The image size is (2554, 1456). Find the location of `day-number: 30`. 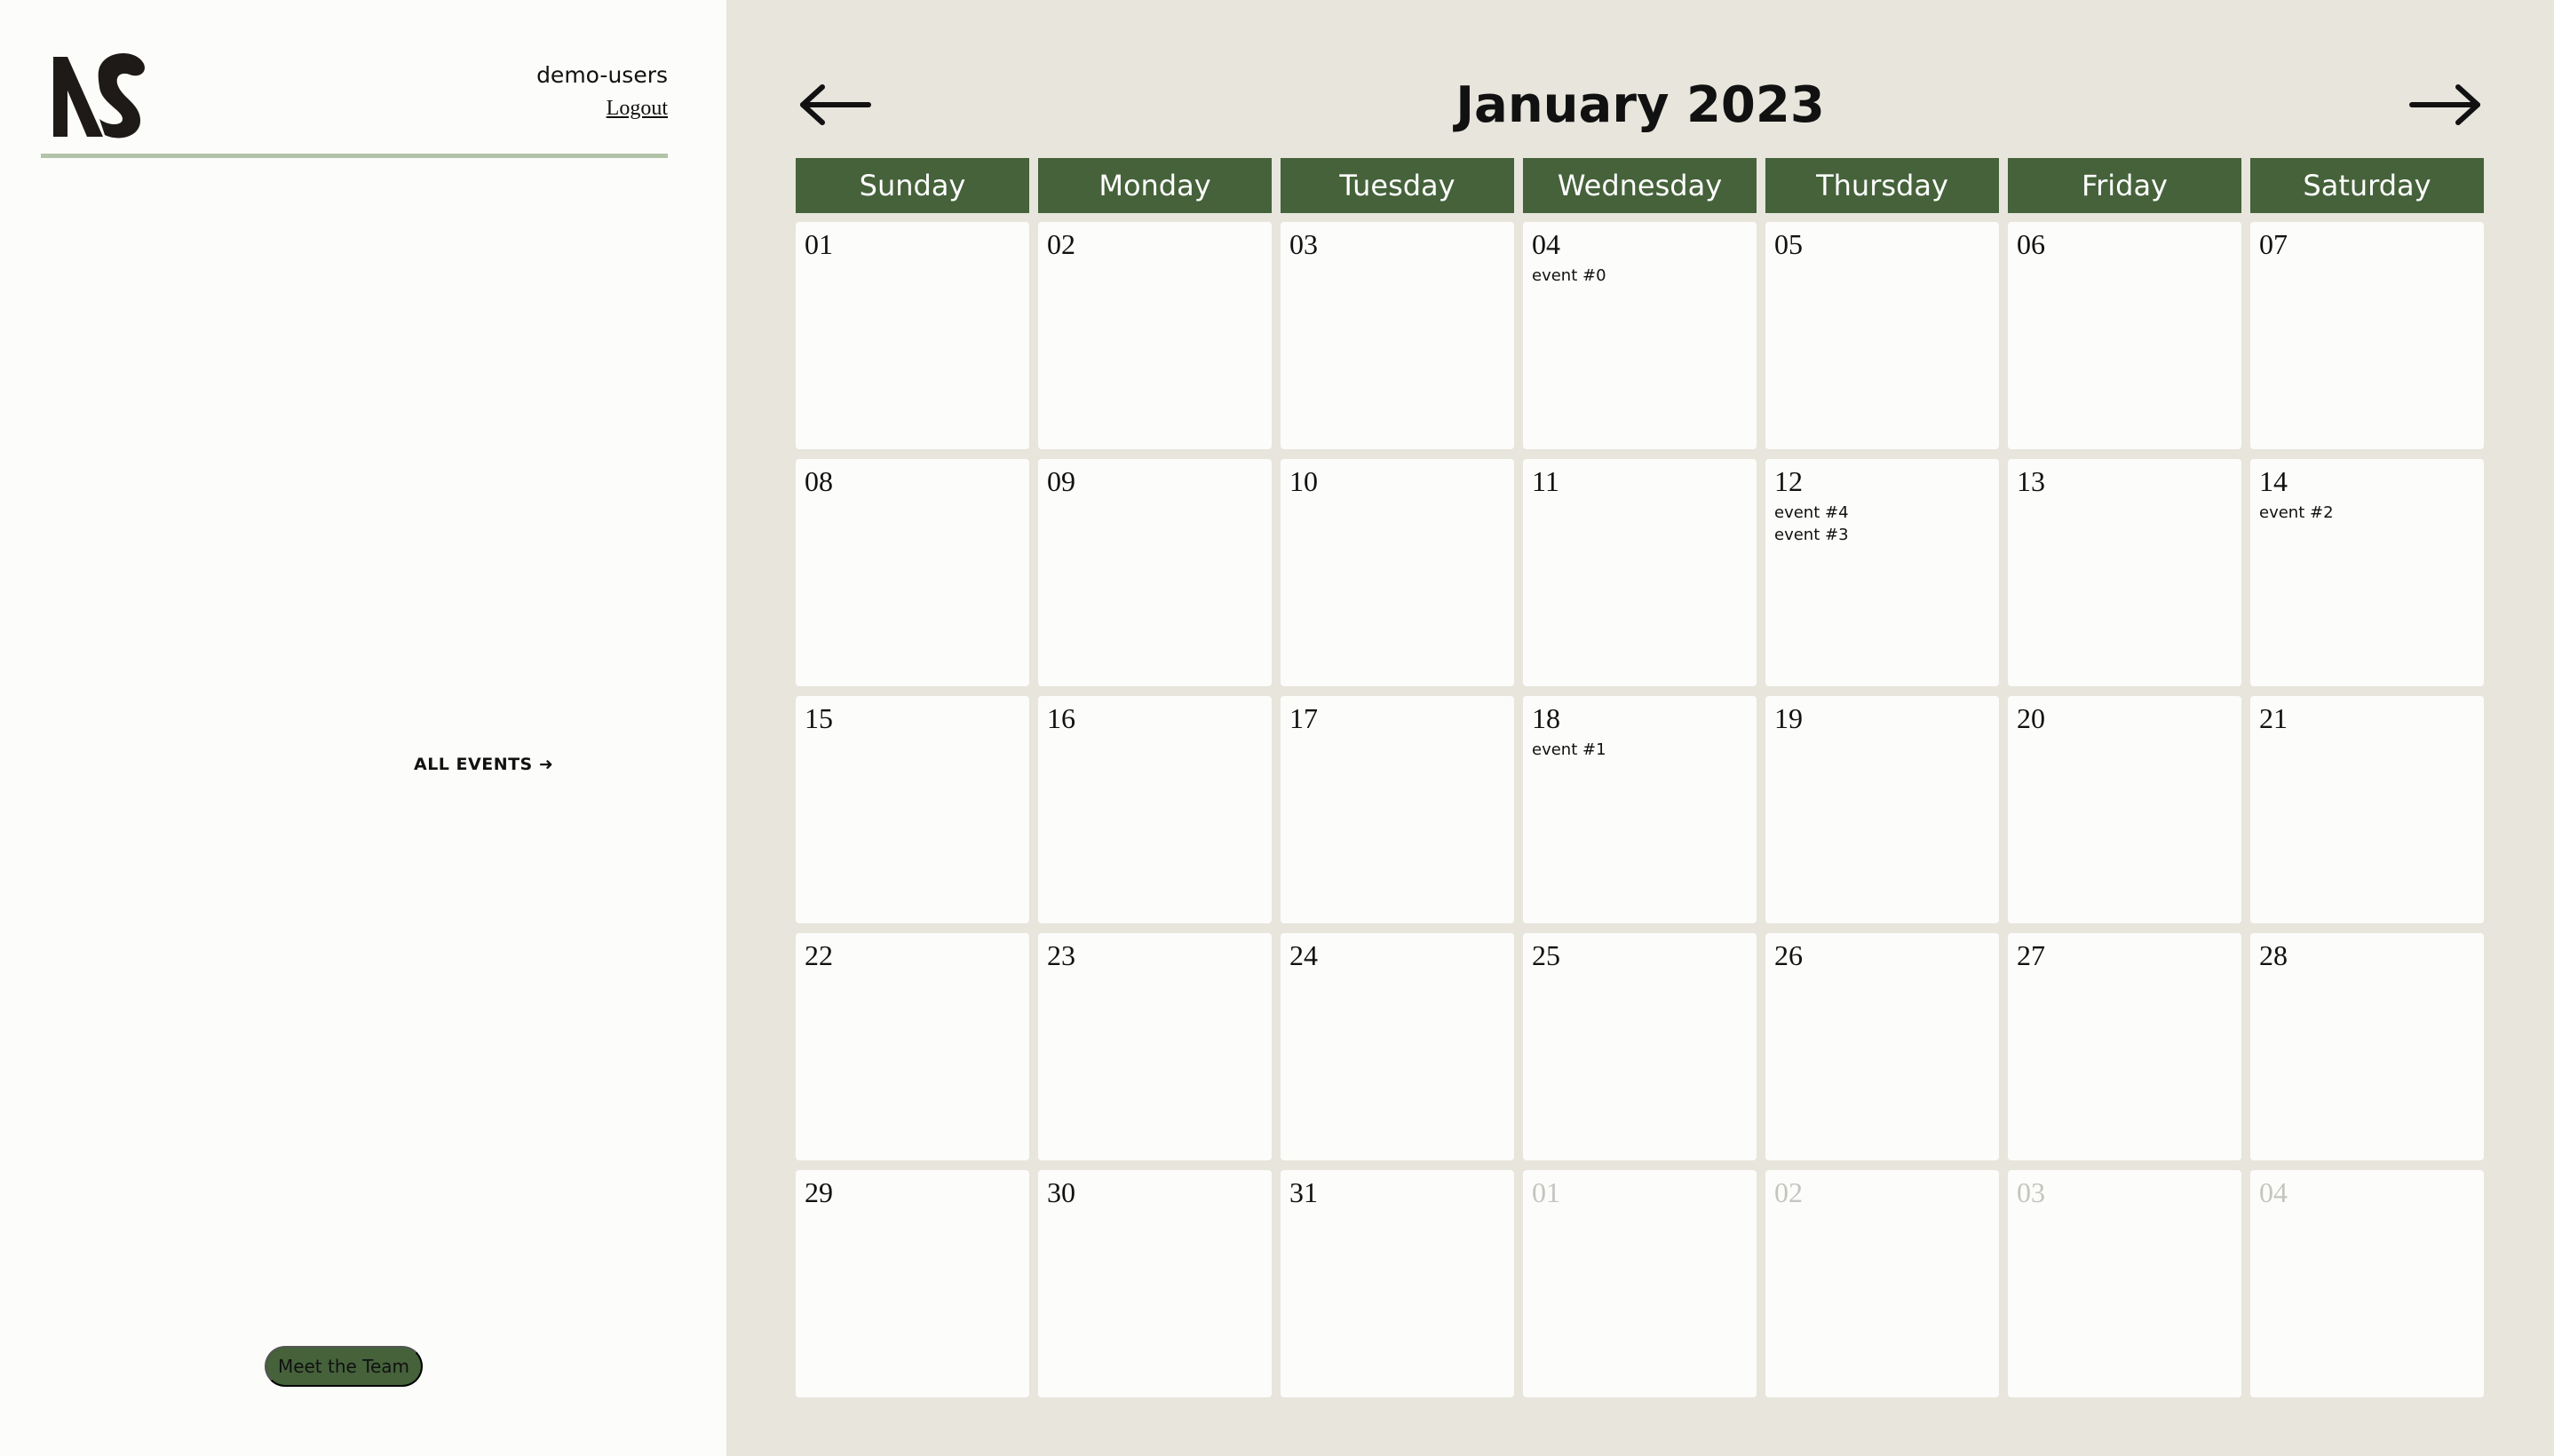

day-number: 30 is located at coordinates (1061, 1192).